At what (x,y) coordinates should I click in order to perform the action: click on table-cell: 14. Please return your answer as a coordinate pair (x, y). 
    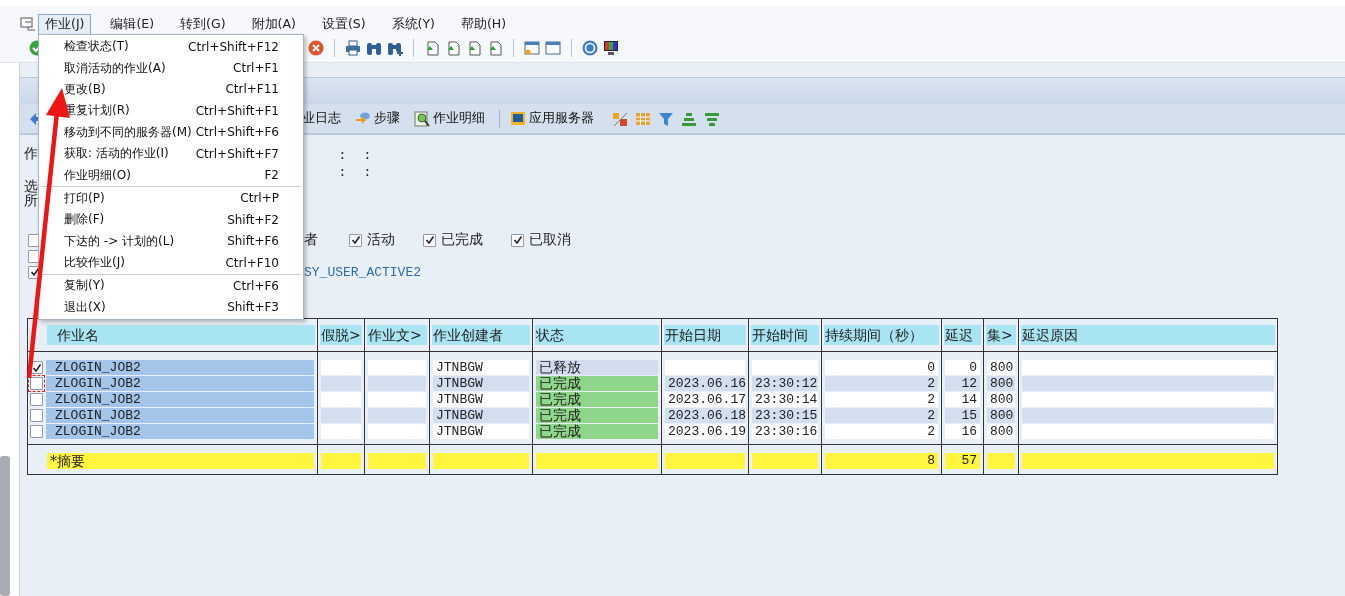
    Looking at the image, I should click on (962, 399).